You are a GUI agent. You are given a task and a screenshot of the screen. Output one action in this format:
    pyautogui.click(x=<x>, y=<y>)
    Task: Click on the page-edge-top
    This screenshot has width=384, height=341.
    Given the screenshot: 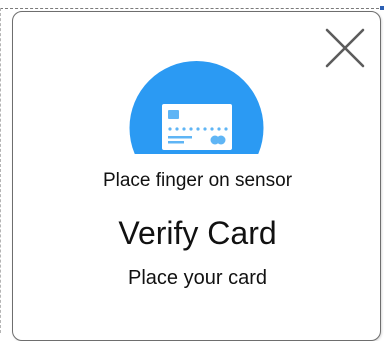 What is the action you would take?
    pyautogui.click(x=192, y=8)
    